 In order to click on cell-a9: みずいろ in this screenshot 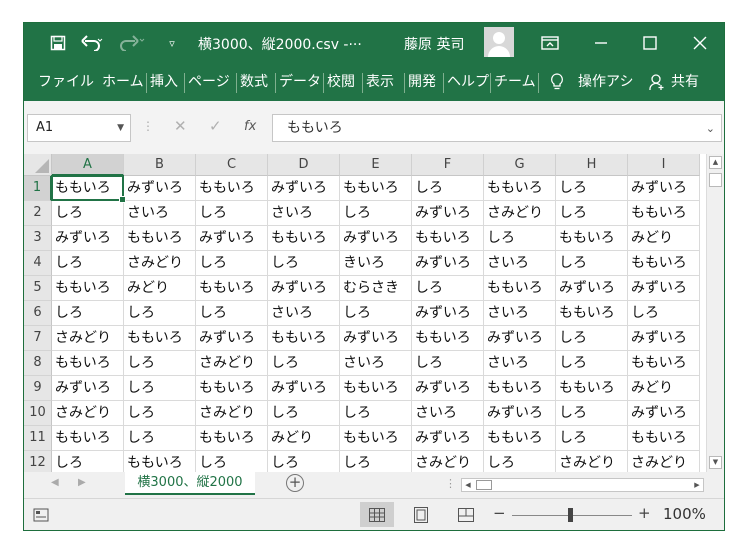, I will do `click(88, 388)`.